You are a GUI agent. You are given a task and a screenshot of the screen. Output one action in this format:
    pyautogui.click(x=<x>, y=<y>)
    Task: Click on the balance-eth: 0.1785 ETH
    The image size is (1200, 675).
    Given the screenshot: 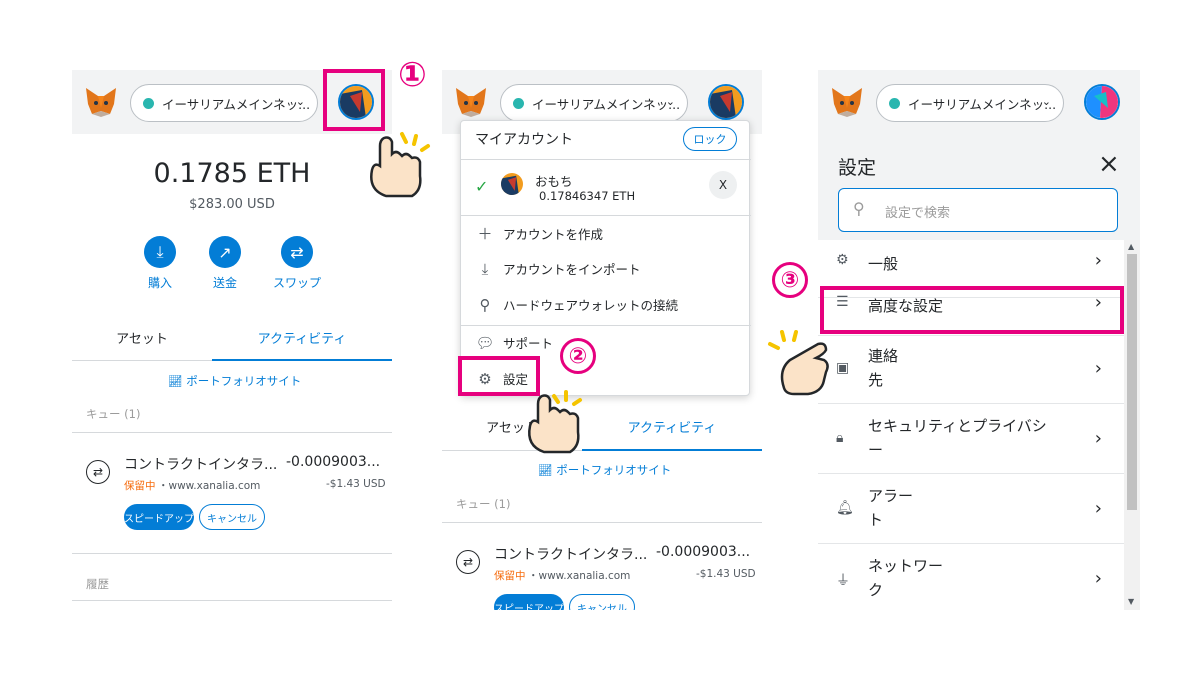 What is the action you would take?
    pyautogui.click(x=232, y=173)
    